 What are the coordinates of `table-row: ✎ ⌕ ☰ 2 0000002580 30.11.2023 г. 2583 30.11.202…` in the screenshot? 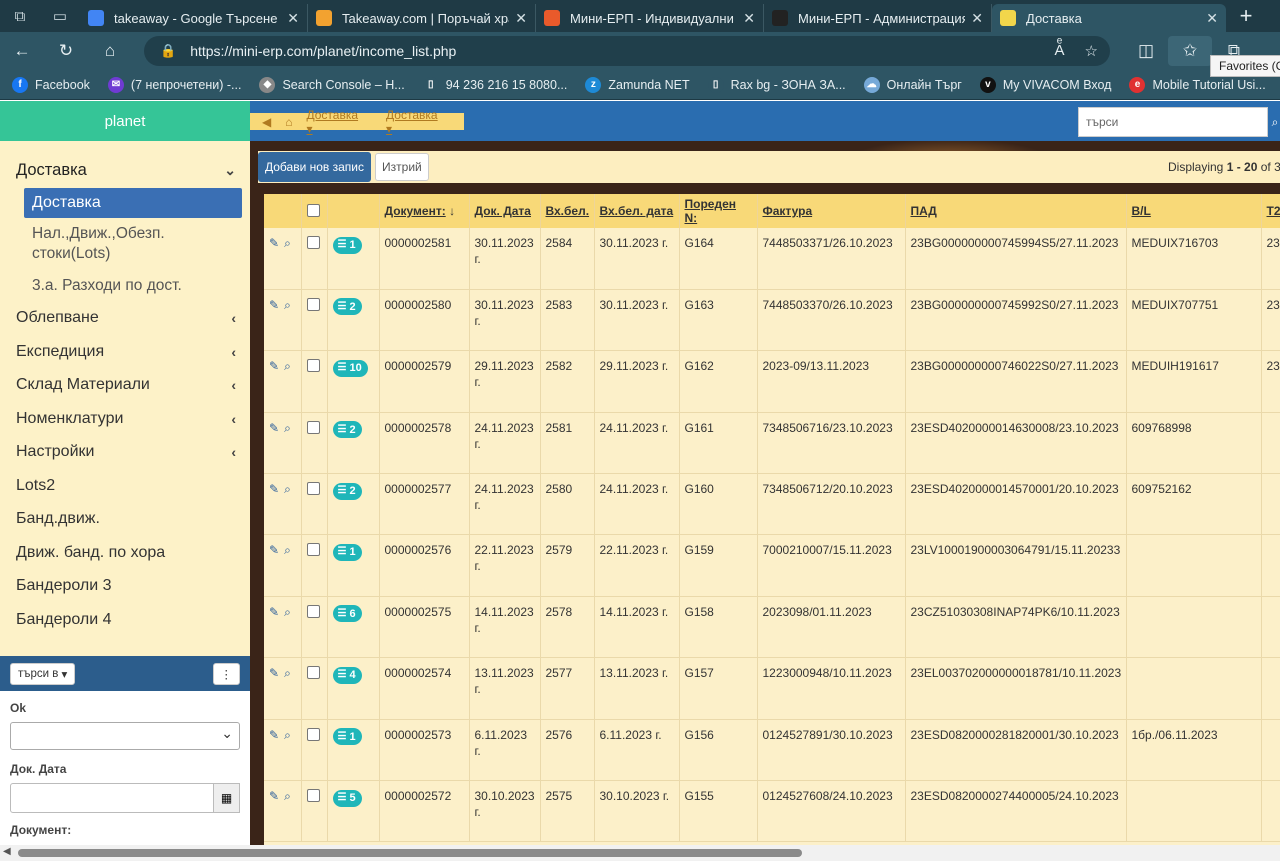 It's located at (772, 320).